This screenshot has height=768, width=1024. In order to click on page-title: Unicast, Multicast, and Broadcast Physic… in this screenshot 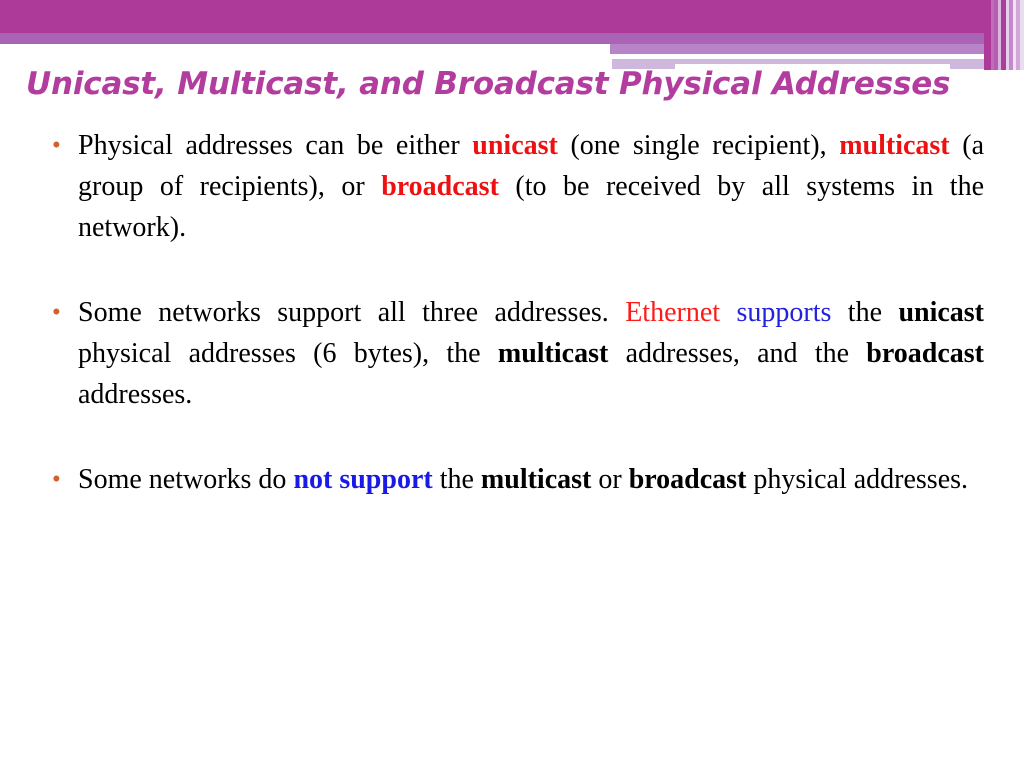, I will do `click(488, 84)`.